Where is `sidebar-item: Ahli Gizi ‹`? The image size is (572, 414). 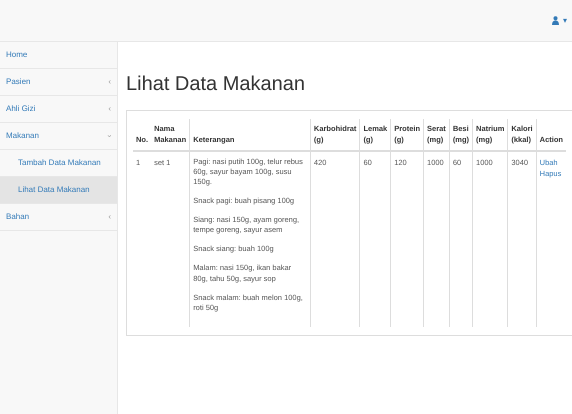
sidebar-item: Ahli Gizi ‹ is located at coordinates (58, 109).